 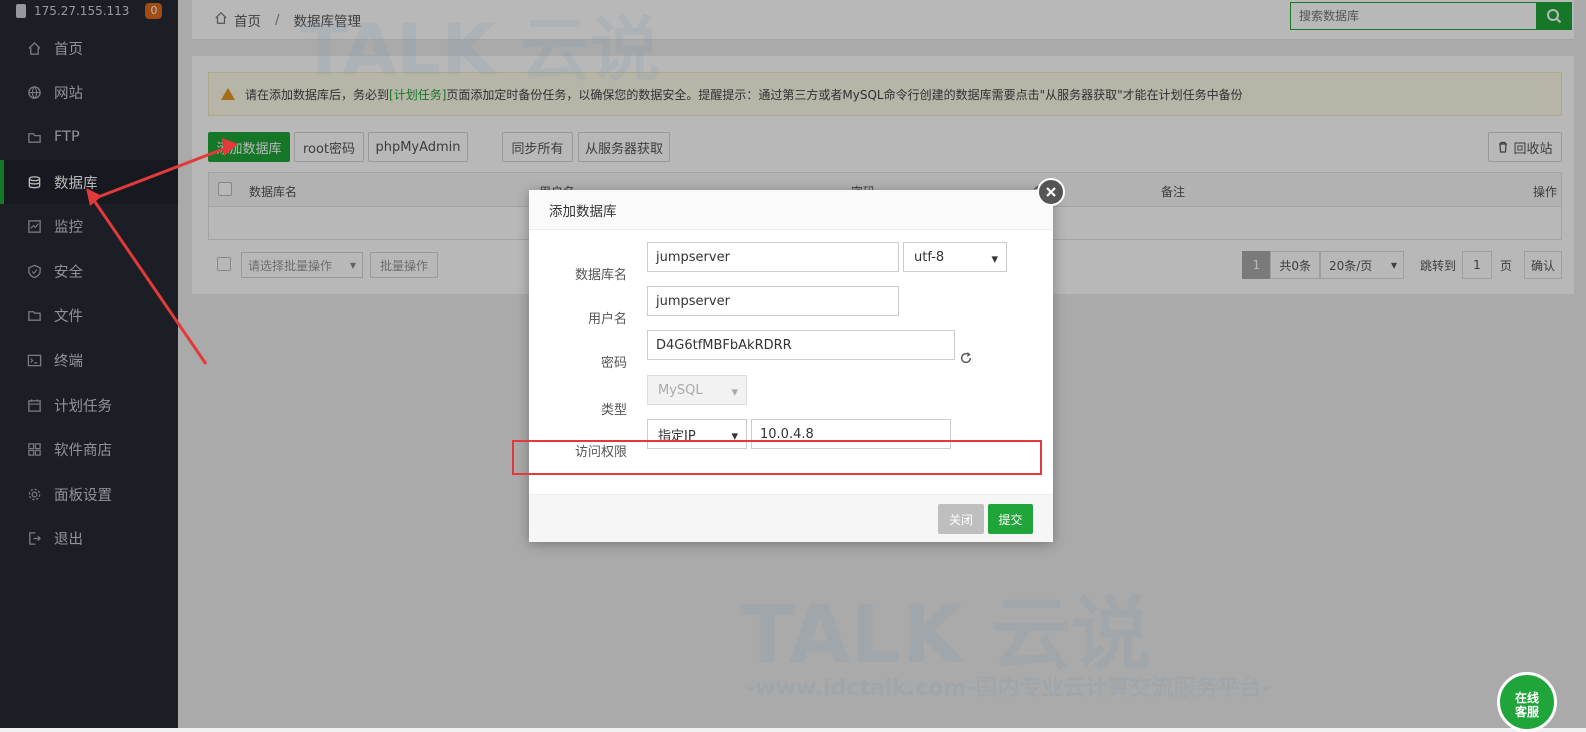 I want to click on submit-button: 提交, so click(x=1010, y=519).